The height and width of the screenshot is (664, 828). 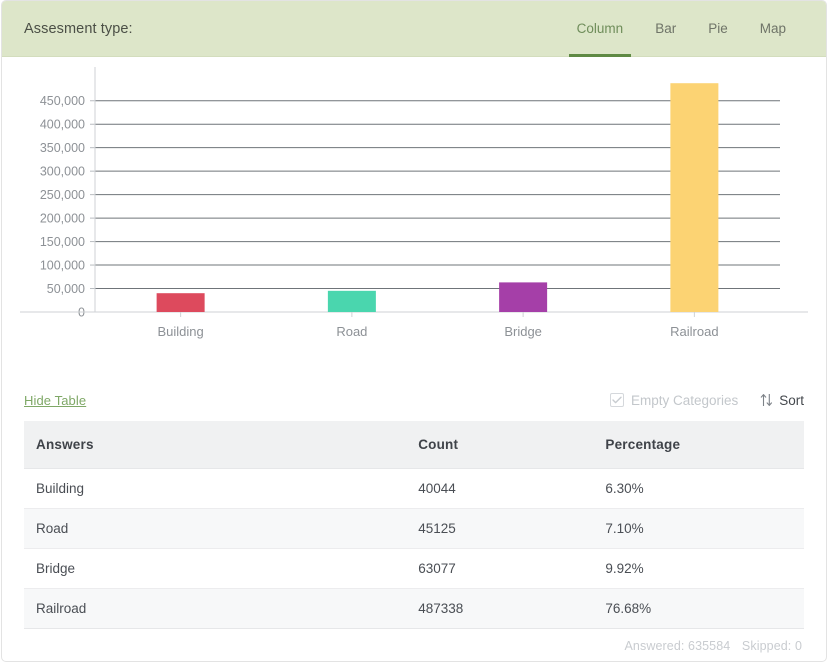 I want to click on page-title: Assesment type:, so click(x=78, y=28).